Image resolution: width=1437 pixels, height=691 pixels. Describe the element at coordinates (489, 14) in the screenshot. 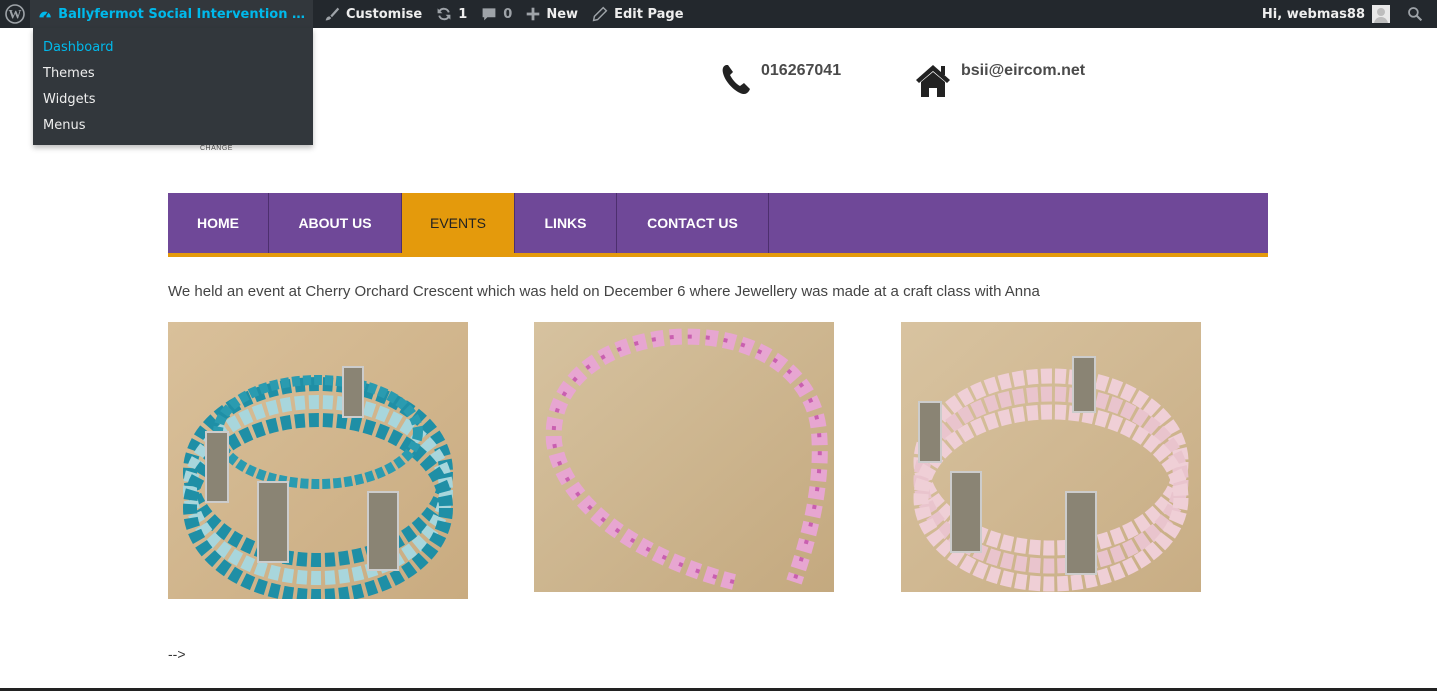

I see `comment-bubble-icon` at that location.